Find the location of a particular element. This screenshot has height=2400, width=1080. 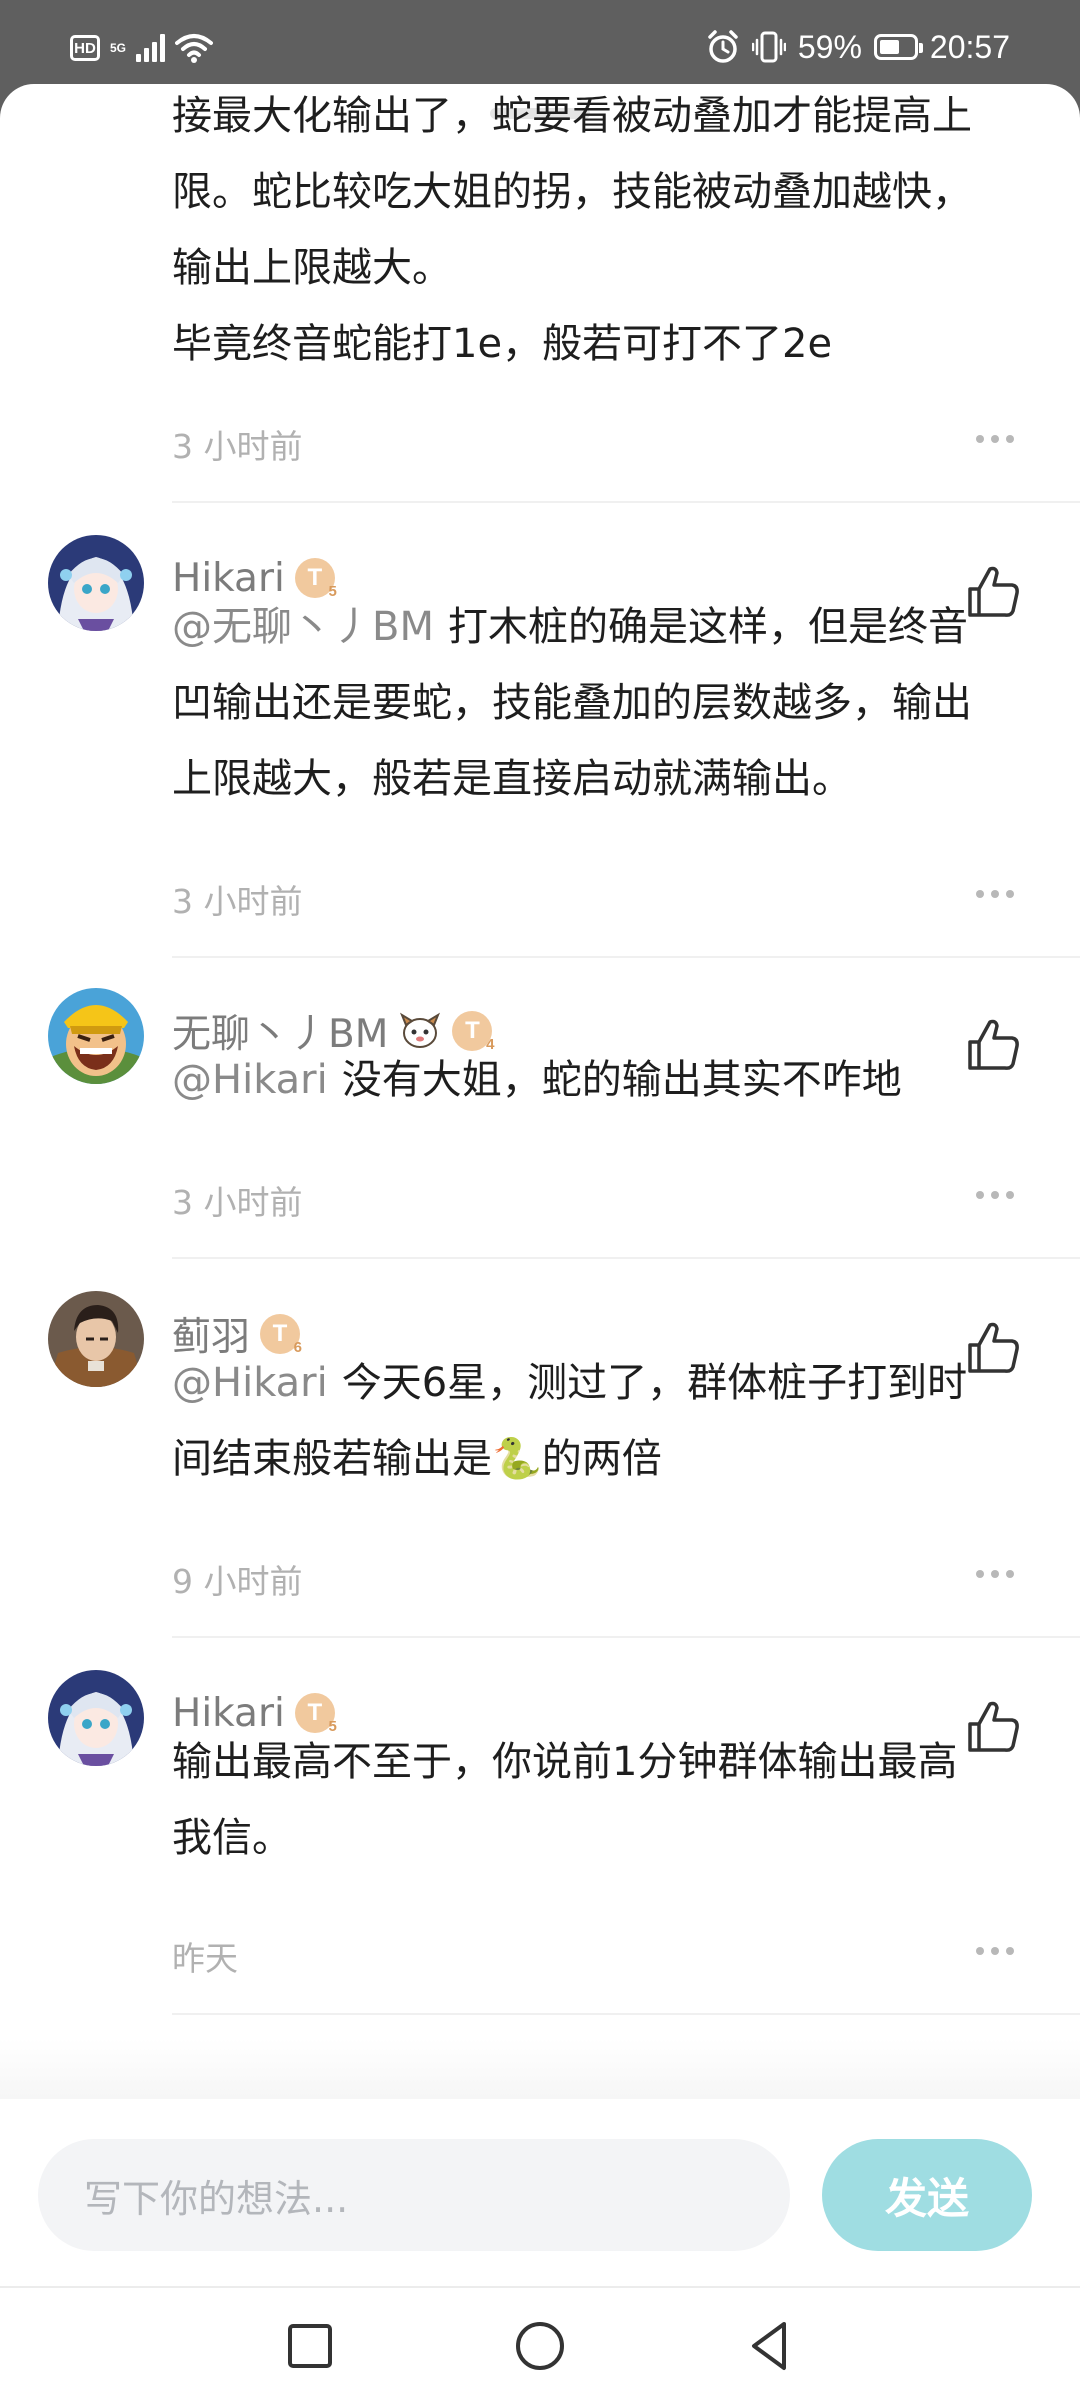

comment-line: 毕竟终音蛇能打1e，般若可打不了2e is located at coordinates (502, 344).